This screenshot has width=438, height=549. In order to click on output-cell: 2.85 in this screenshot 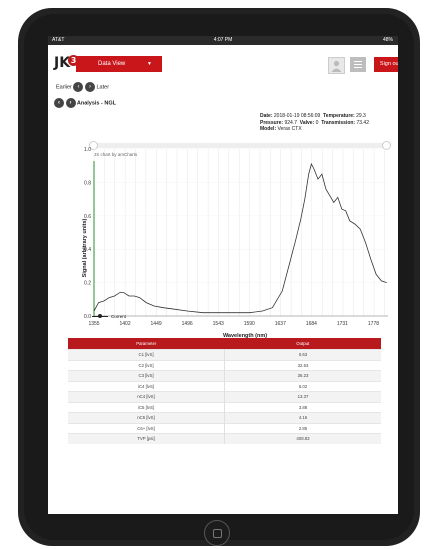, I will do `click(302, 428)`.